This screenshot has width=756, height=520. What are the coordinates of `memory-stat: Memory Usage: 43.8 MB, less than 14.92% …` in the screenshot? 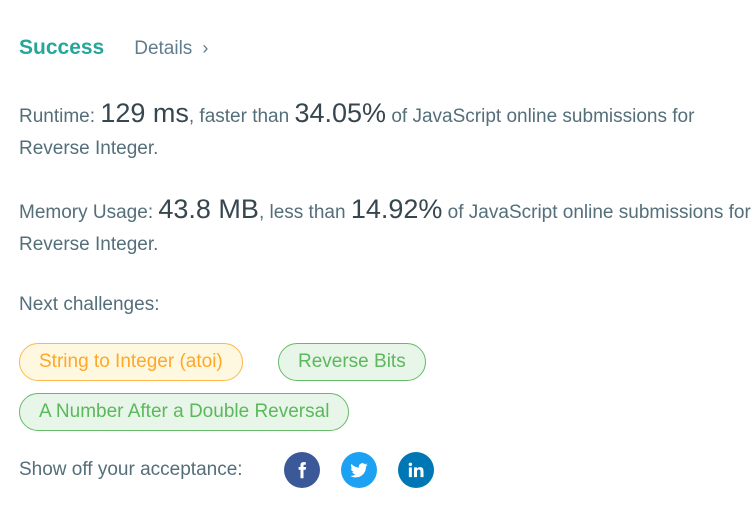 It's located at (387, 227).